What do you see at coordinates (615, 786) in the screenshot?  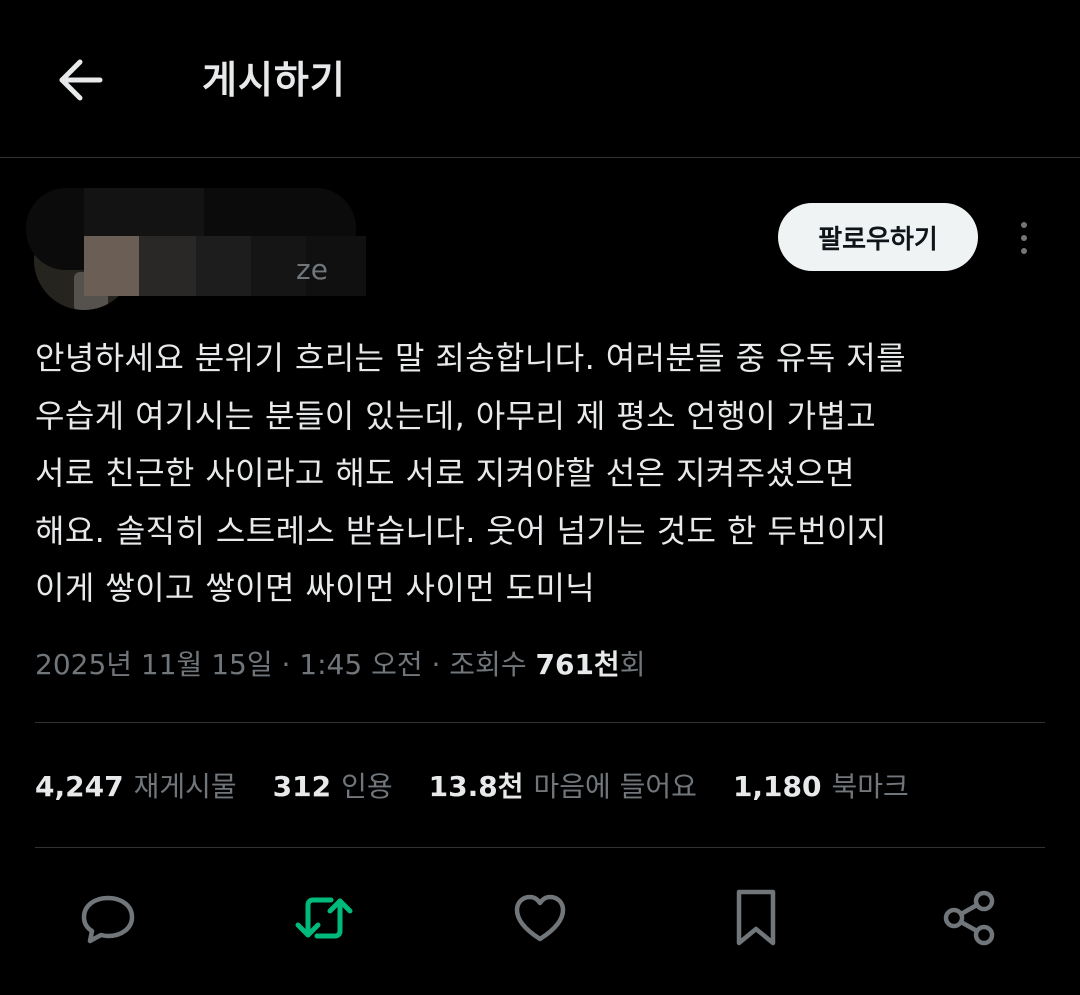 I see `likes-label: 마음에 들어요` at bounding box center [615, 786].